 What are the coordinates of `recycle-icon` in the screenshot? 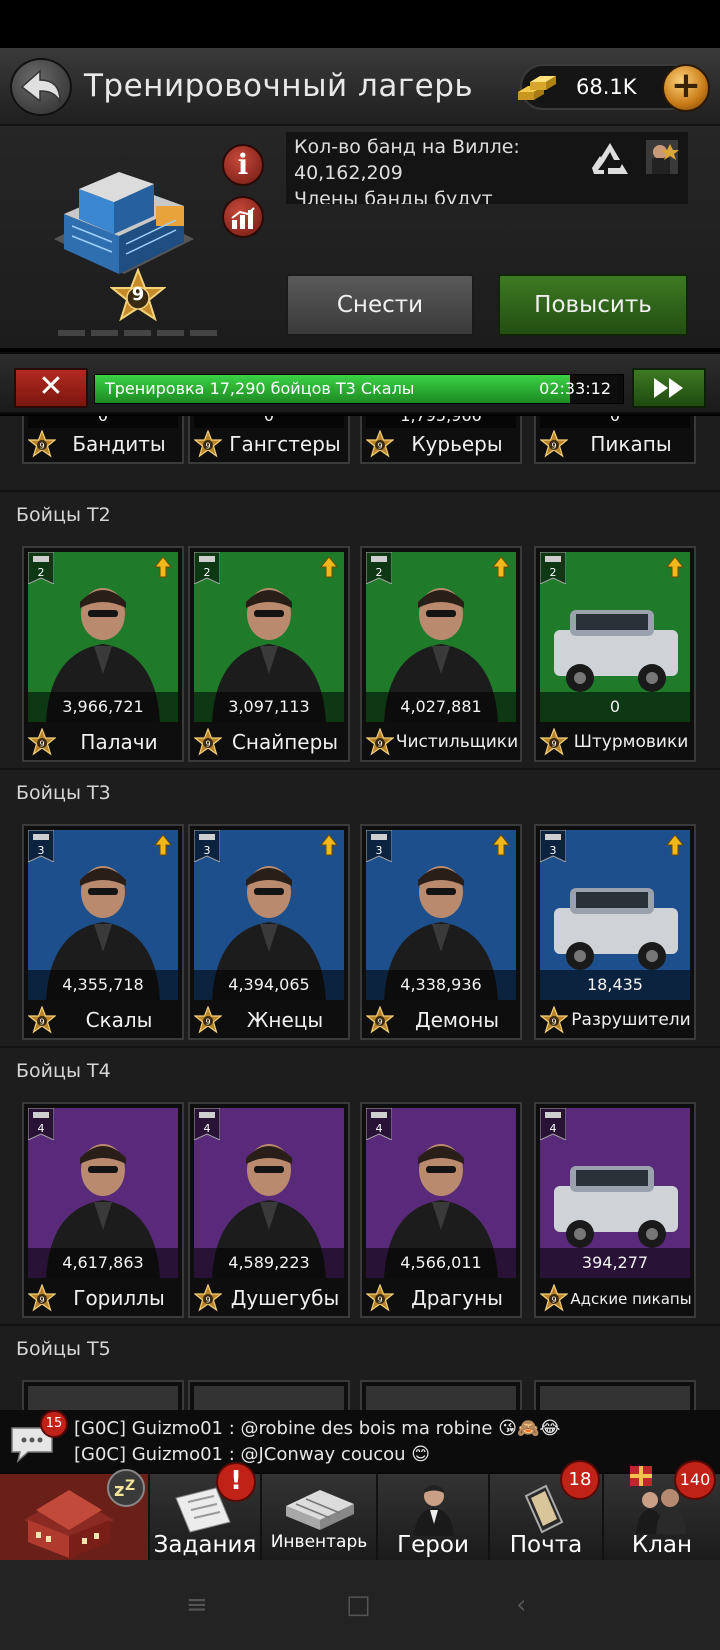 It's located at (610, 159).